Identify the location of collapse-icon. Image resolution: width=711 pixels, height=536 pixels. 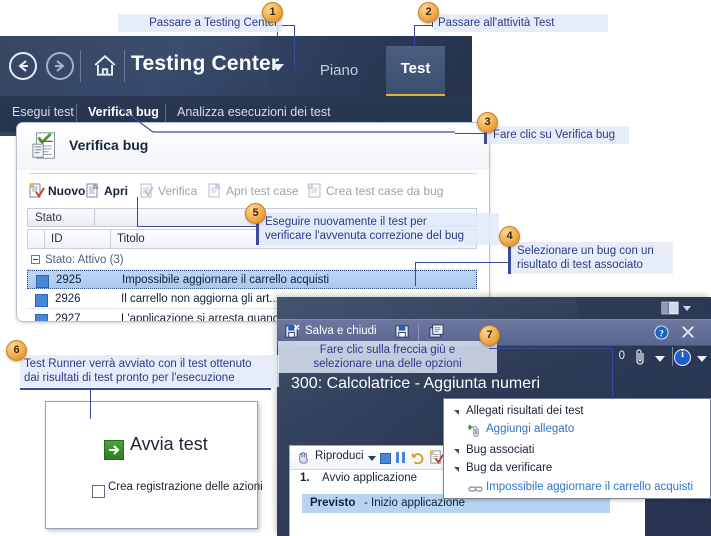
(35, 259).